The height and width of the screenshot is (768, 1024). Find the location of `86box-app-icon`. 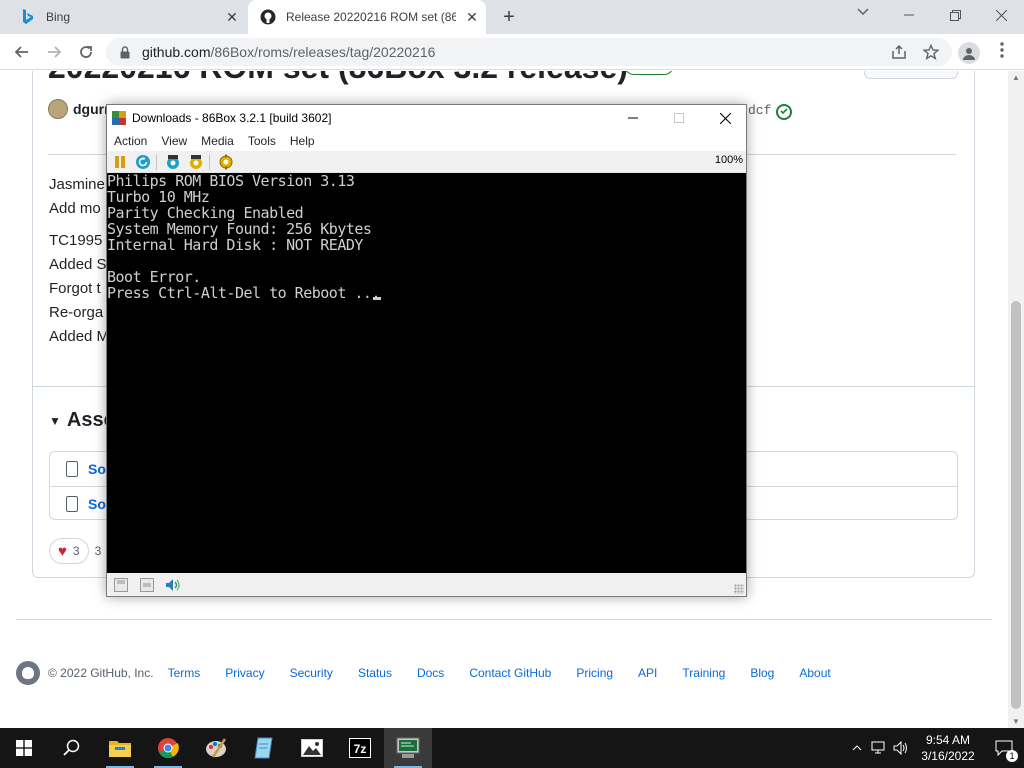

86box-app-icon is located at coordinates (119, 118).